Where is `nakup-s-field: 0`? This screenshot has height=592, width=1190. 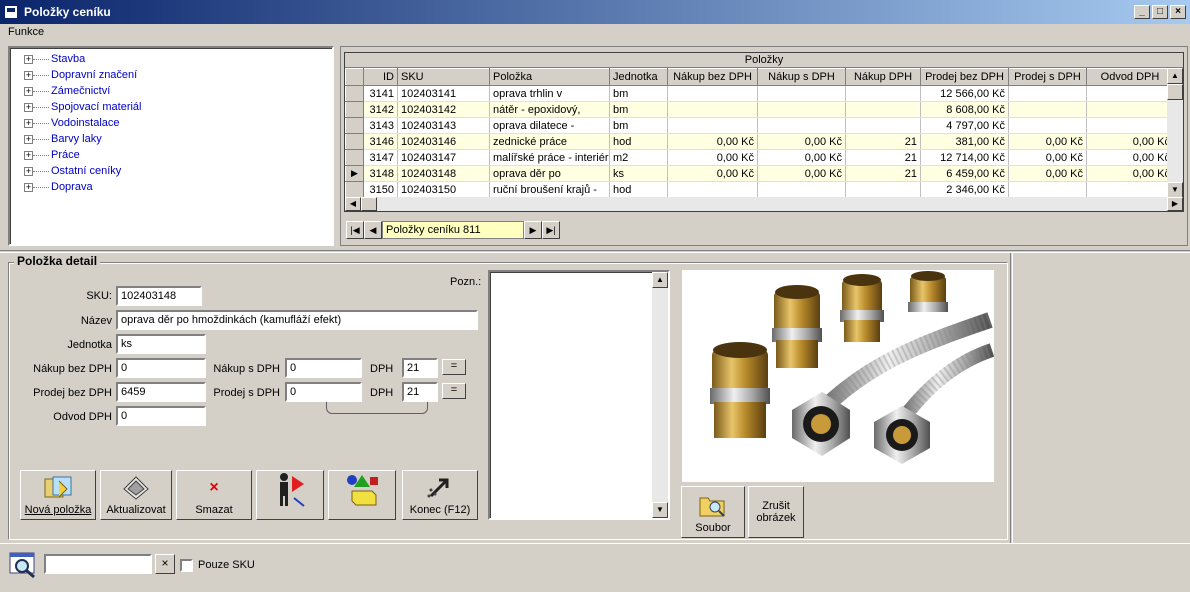
nakup-s-field: 0 is located at coordinates (323, 368).